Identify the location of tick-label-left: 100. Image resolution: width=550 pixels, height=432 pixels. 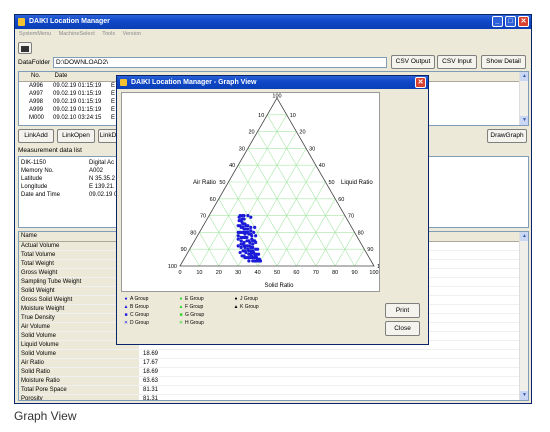
(172, 267).